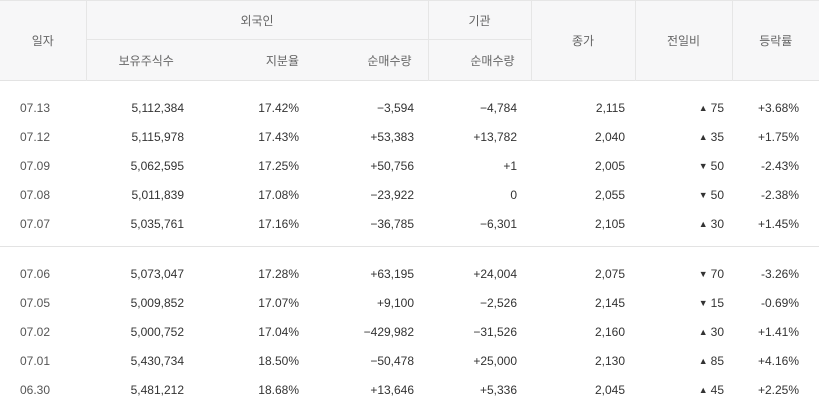  I want to click on cell-institution-net: +25,000, so click(495, 360).